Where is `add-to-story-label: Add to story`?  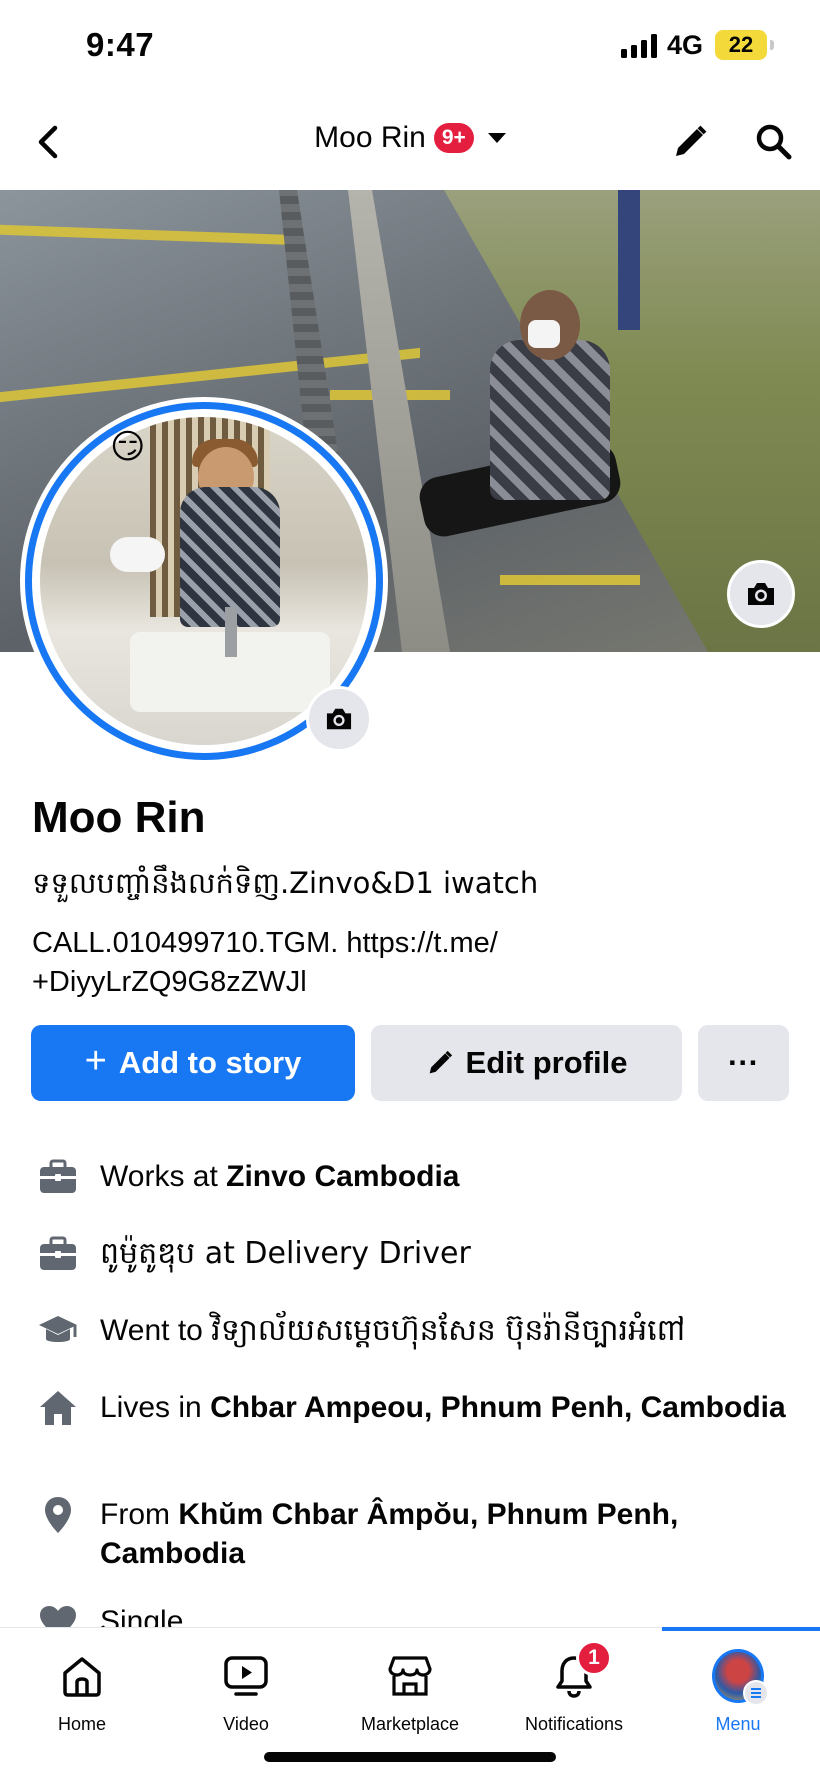 add-to-story-label: Add to story is located at coordinates (210, 1062).